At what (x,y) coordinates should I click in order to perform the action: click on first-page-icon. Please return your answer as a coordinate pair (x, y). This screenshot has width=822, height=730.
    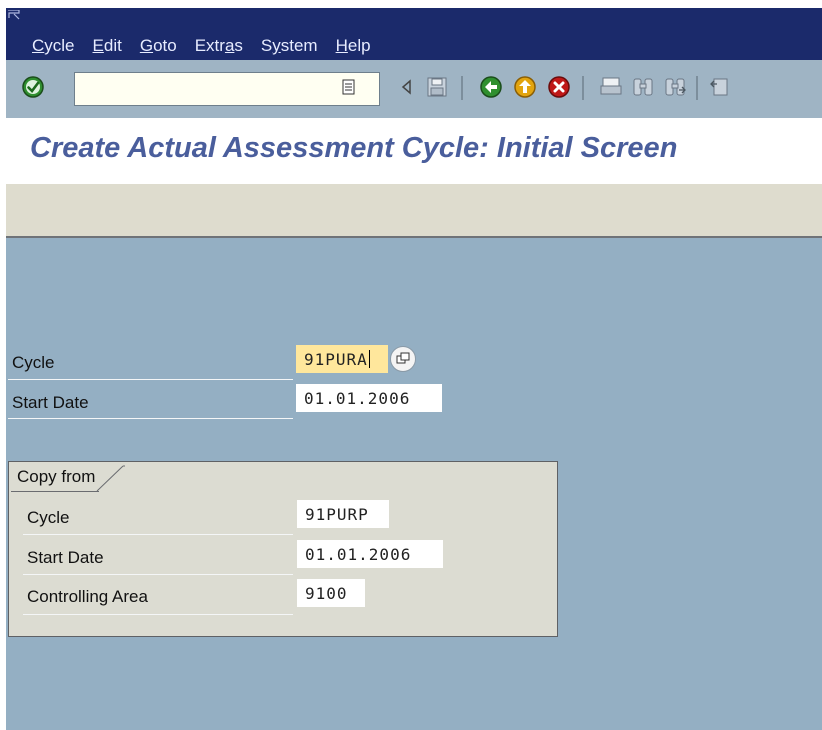
    Looking at the image, I should click on (719, 87).